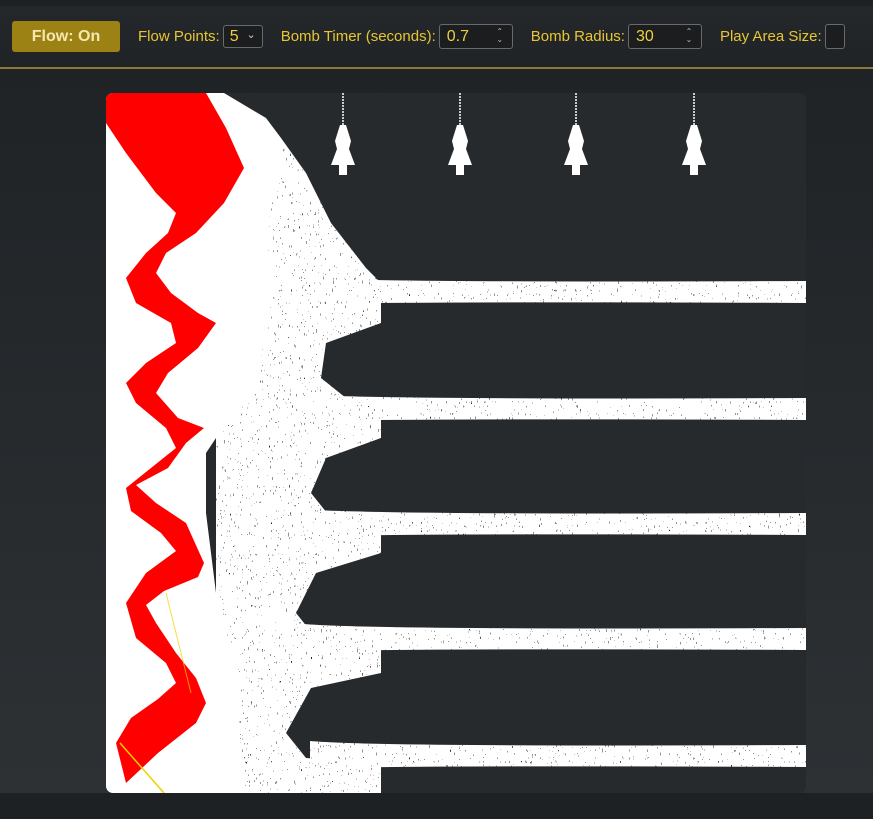 This screenshot has width=873, height=819. Describe the element at coordinates (577, 36) in the screenshot. I see `bomb-radius-label: Bomb Radius:` at that location.